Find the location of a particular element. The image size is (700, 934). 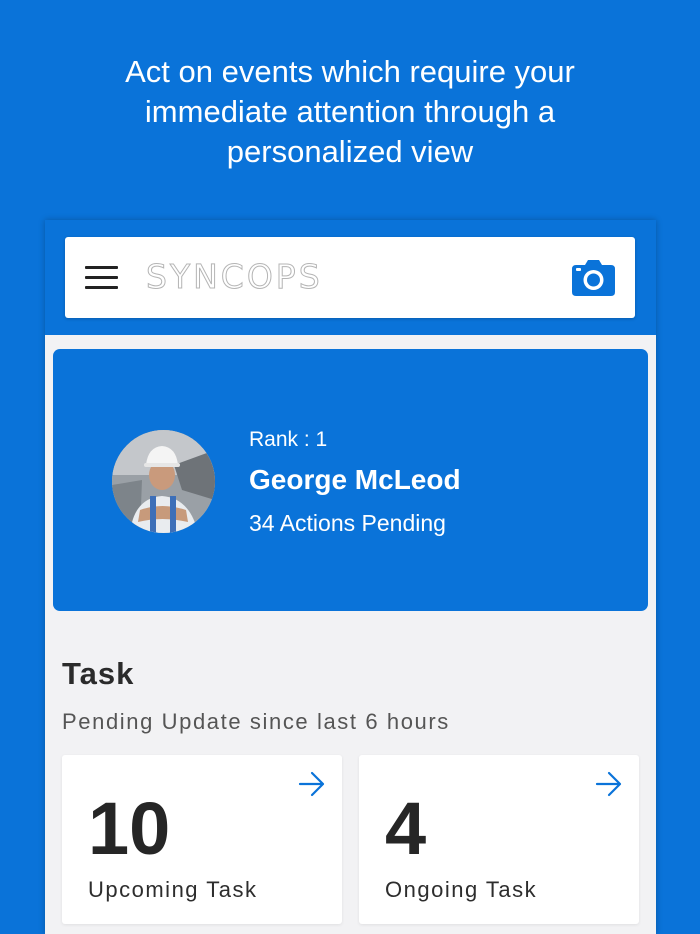

top-toolbar: SYNCOPS is located at coordinates (350, 277).